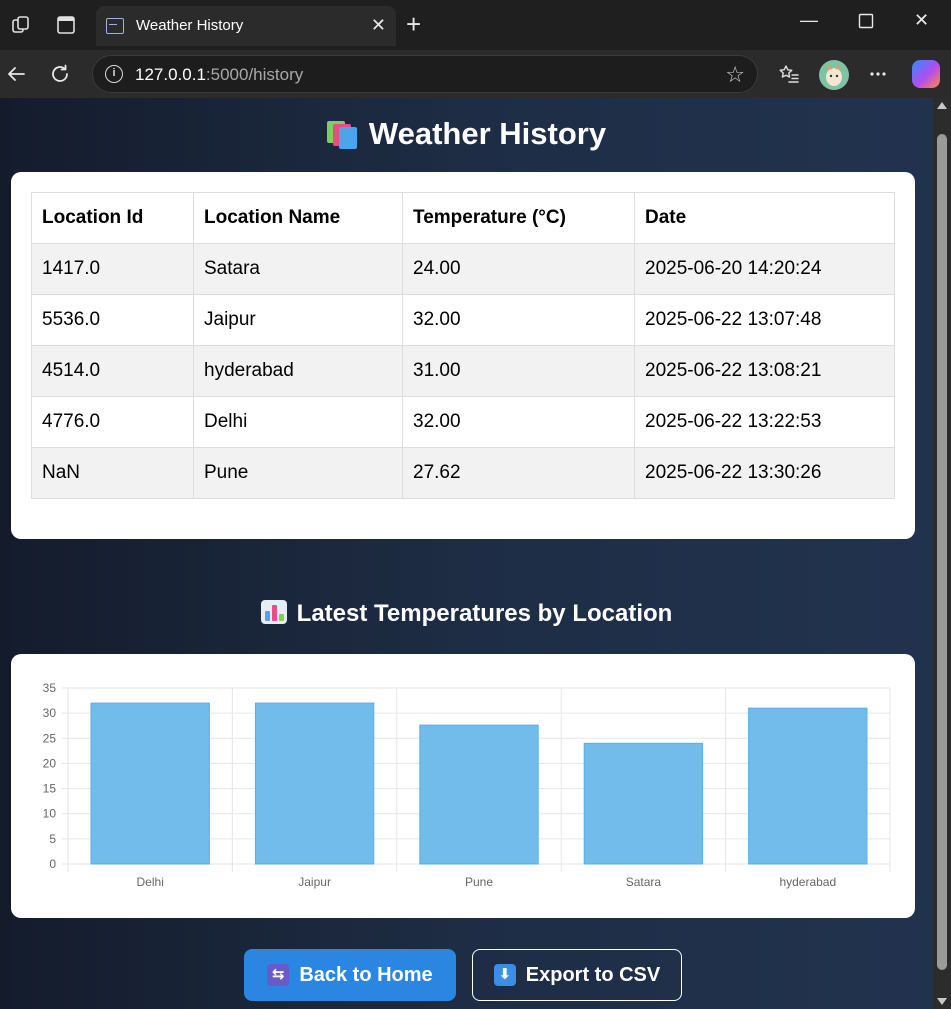  Describe the element at coordinates (764, 320) in the screenshot. I see `cell-date: 2025-06-22 13:07:48` at that location.